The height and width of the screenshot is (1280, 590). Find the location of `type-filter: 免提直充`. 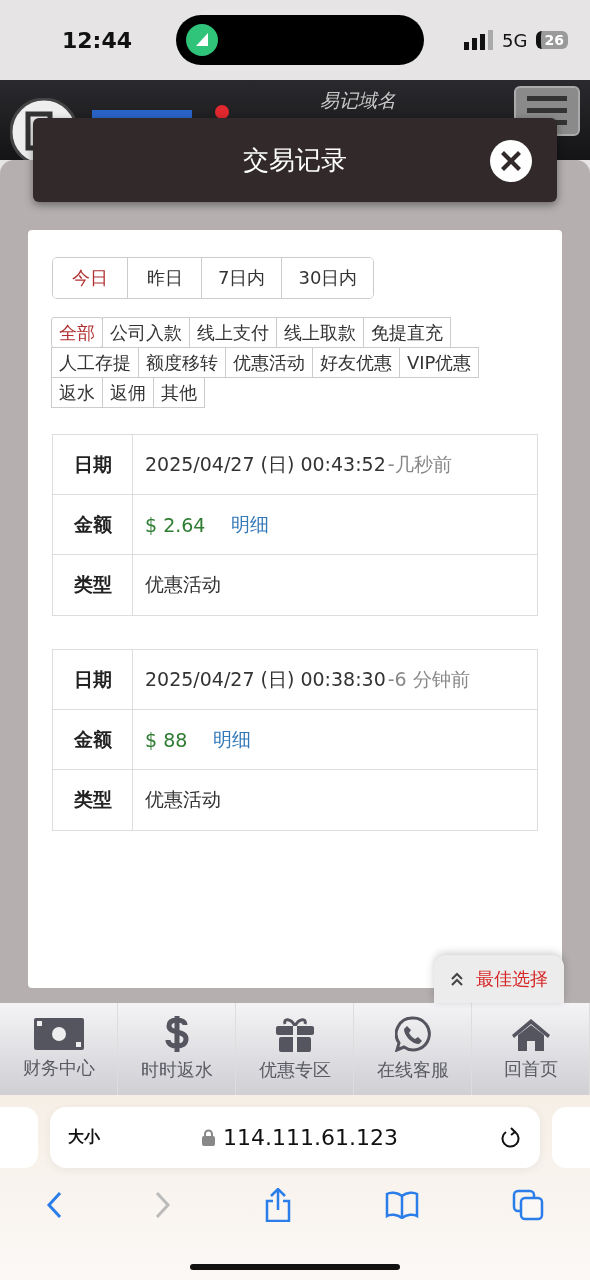

type-filter: 免提直充 is located at coordinates (407, 332).